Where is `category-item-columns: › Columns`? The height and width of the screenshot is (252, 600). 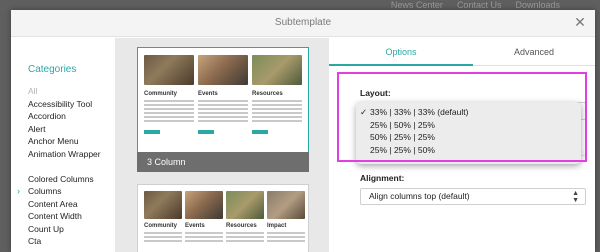 category-item-columns: › Columns is located at coordinates (59, 191).